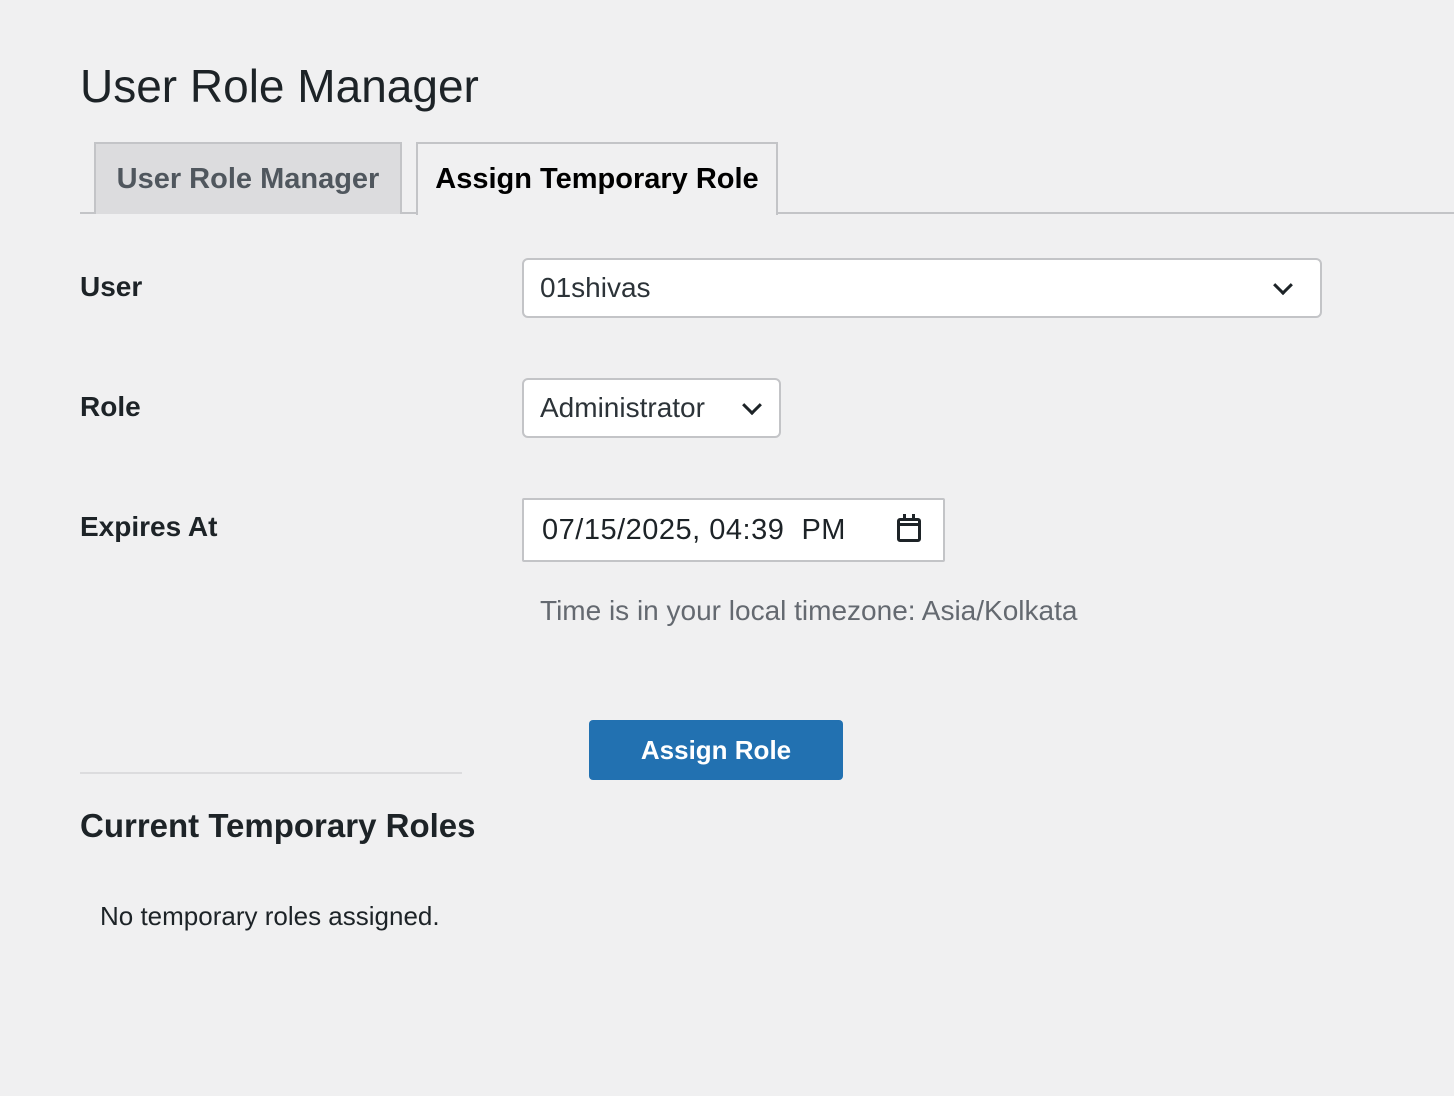  Describe the element at coordinates (110, 406) in the screenshot. I see `role-label: Role` at that location.